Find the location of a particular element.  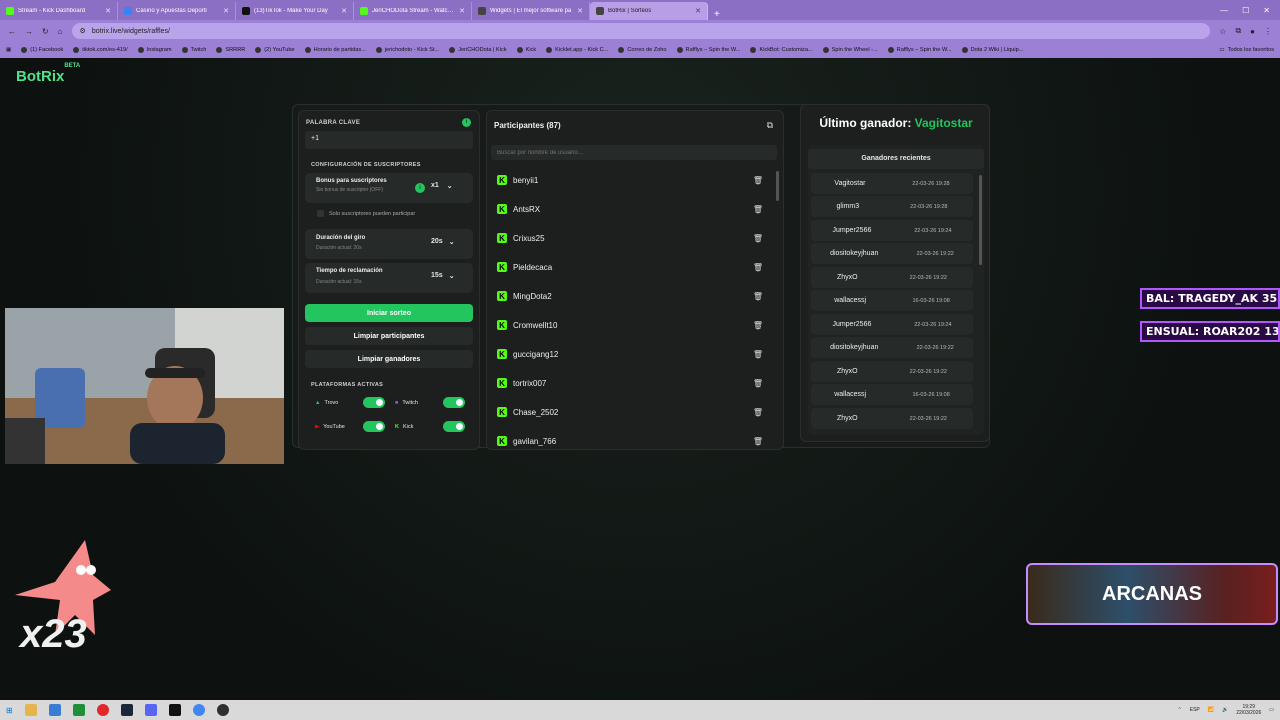

claim-time-select: 15s ⌄ is located at coordinates (443, 276).